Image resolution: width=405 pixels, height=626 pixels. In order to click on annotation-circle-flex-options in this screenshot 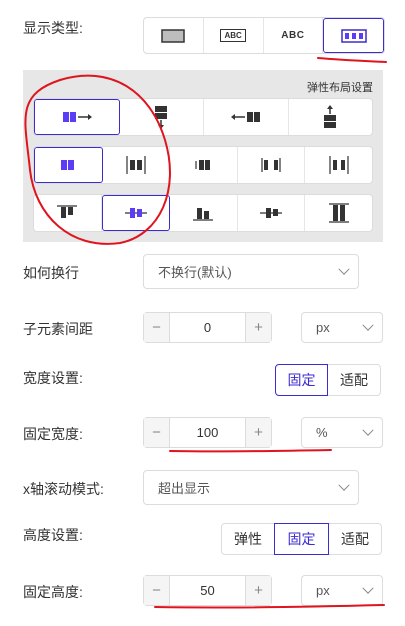, I will do `click(97, 159)`.